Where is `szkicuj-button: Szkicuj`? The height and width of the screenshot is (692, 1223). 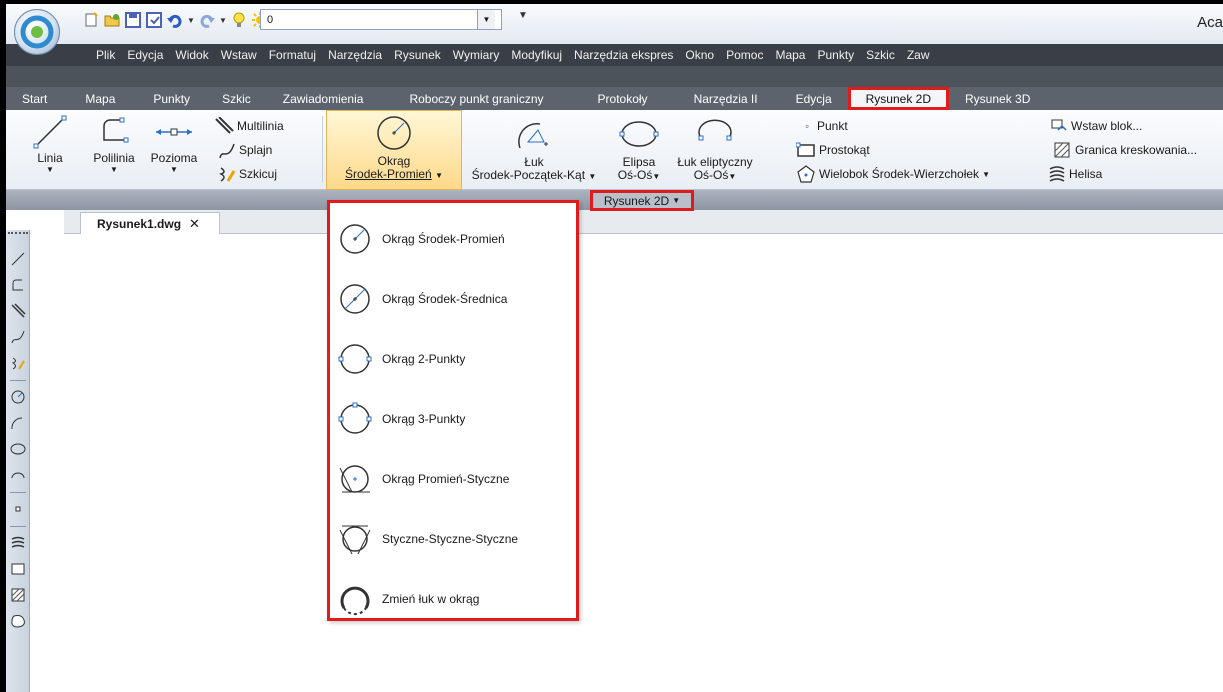
szkicuj-button: Szkicuj is located at coordinates (247, 174).